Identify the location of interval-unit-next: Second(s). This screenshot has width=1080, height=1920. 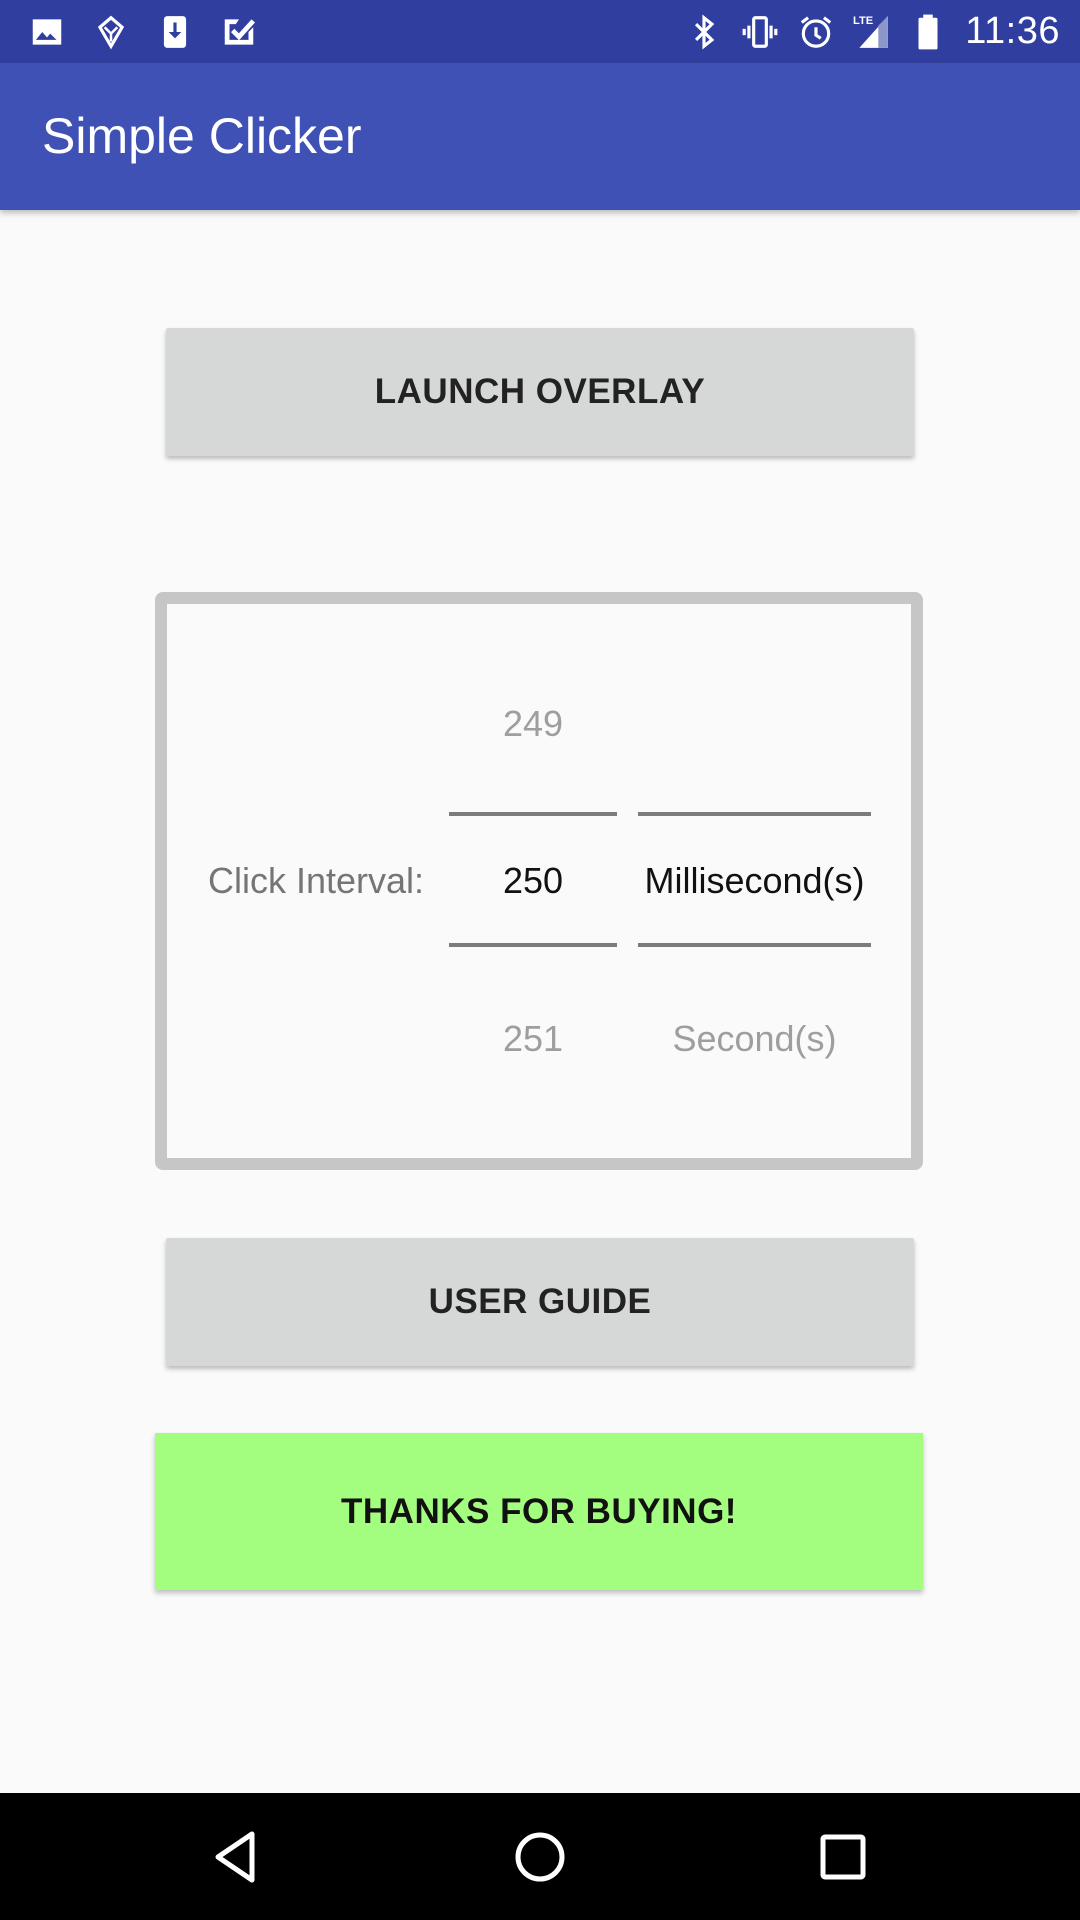
(754, 1039).